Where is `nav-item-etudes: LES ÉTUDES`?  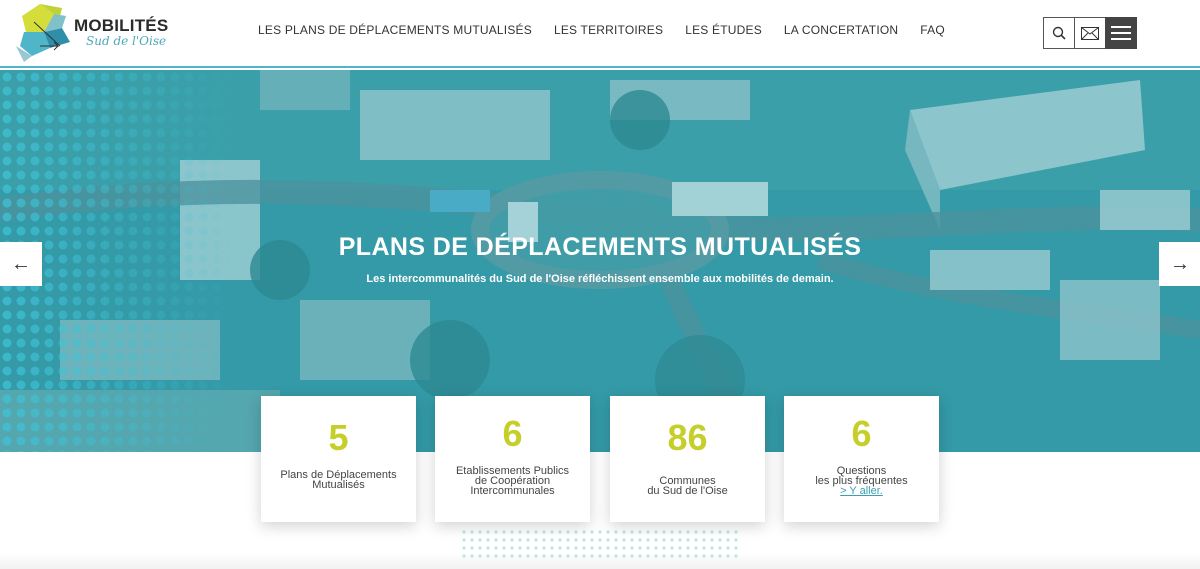
nav-item-etudes: LES ÉTUDES is located at coordinates (723, 30).